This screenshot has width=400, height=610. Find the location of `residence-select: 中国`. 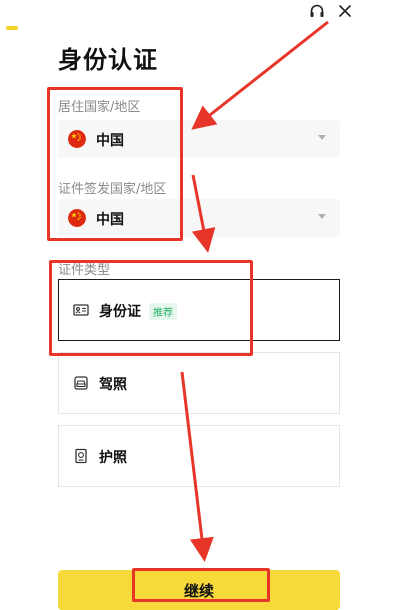

residence-select: 中国 is located at coordinates (199, 139).